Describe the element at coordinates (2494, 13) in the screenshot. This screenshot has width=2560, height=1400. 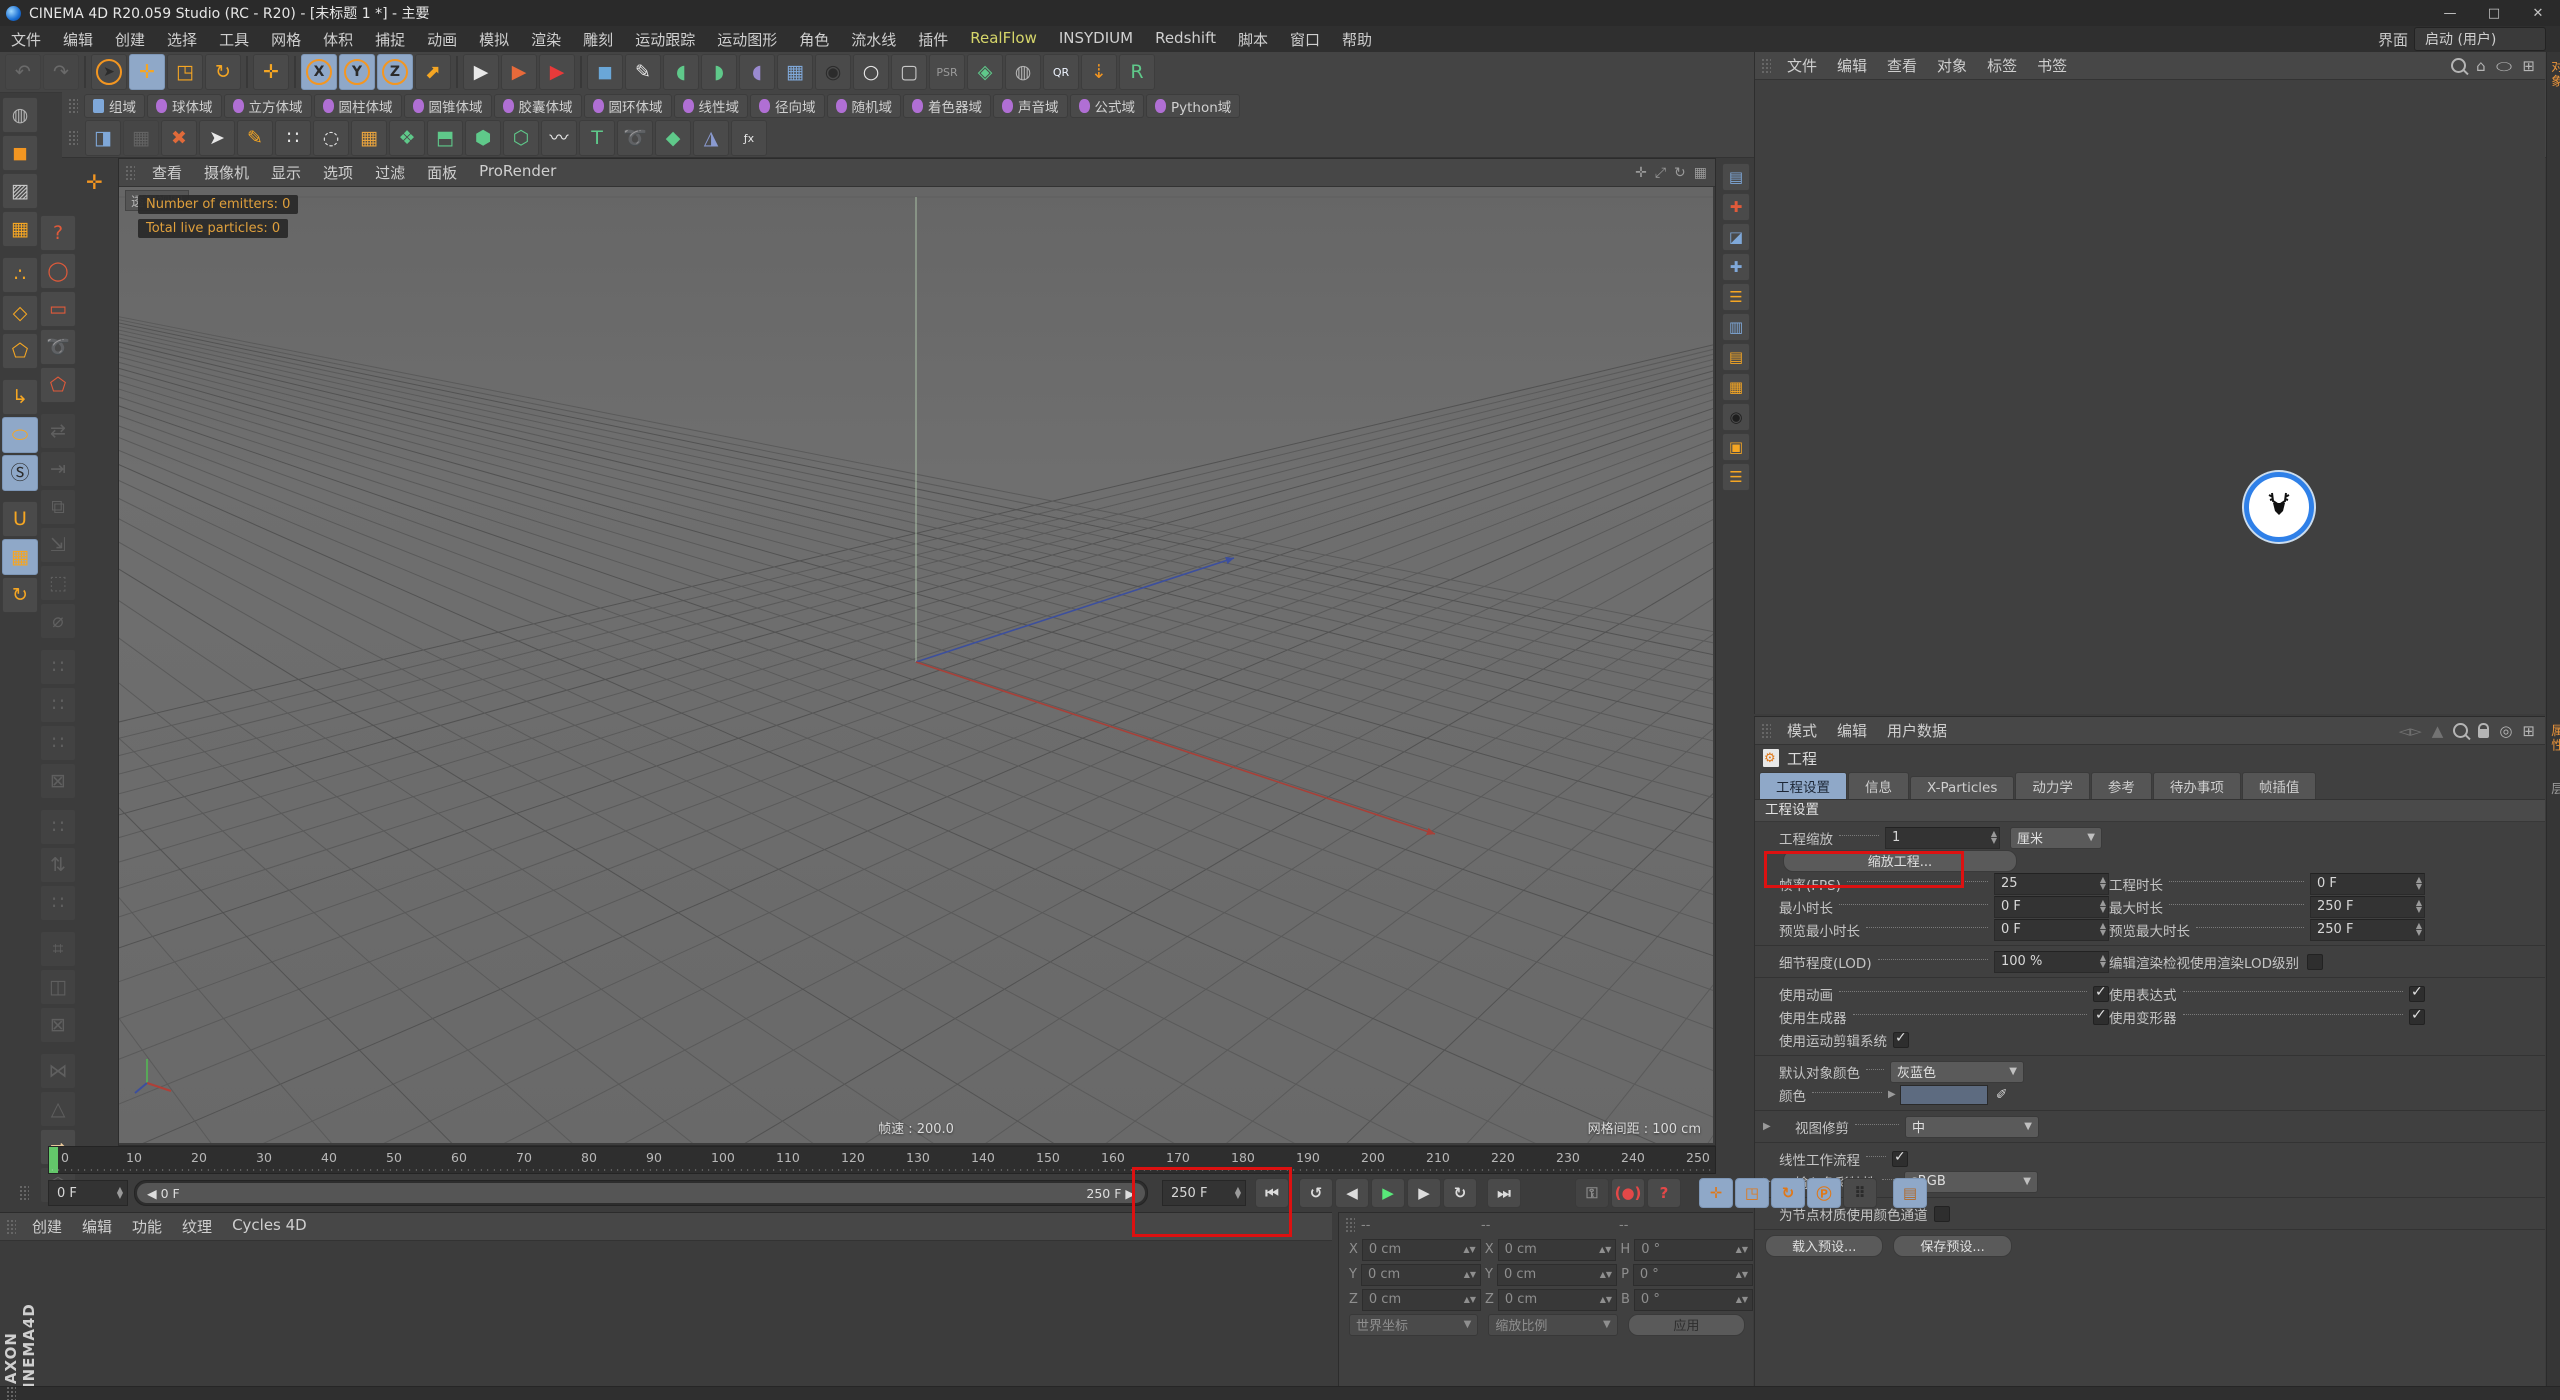
I see `maximize-button: □` at that location.